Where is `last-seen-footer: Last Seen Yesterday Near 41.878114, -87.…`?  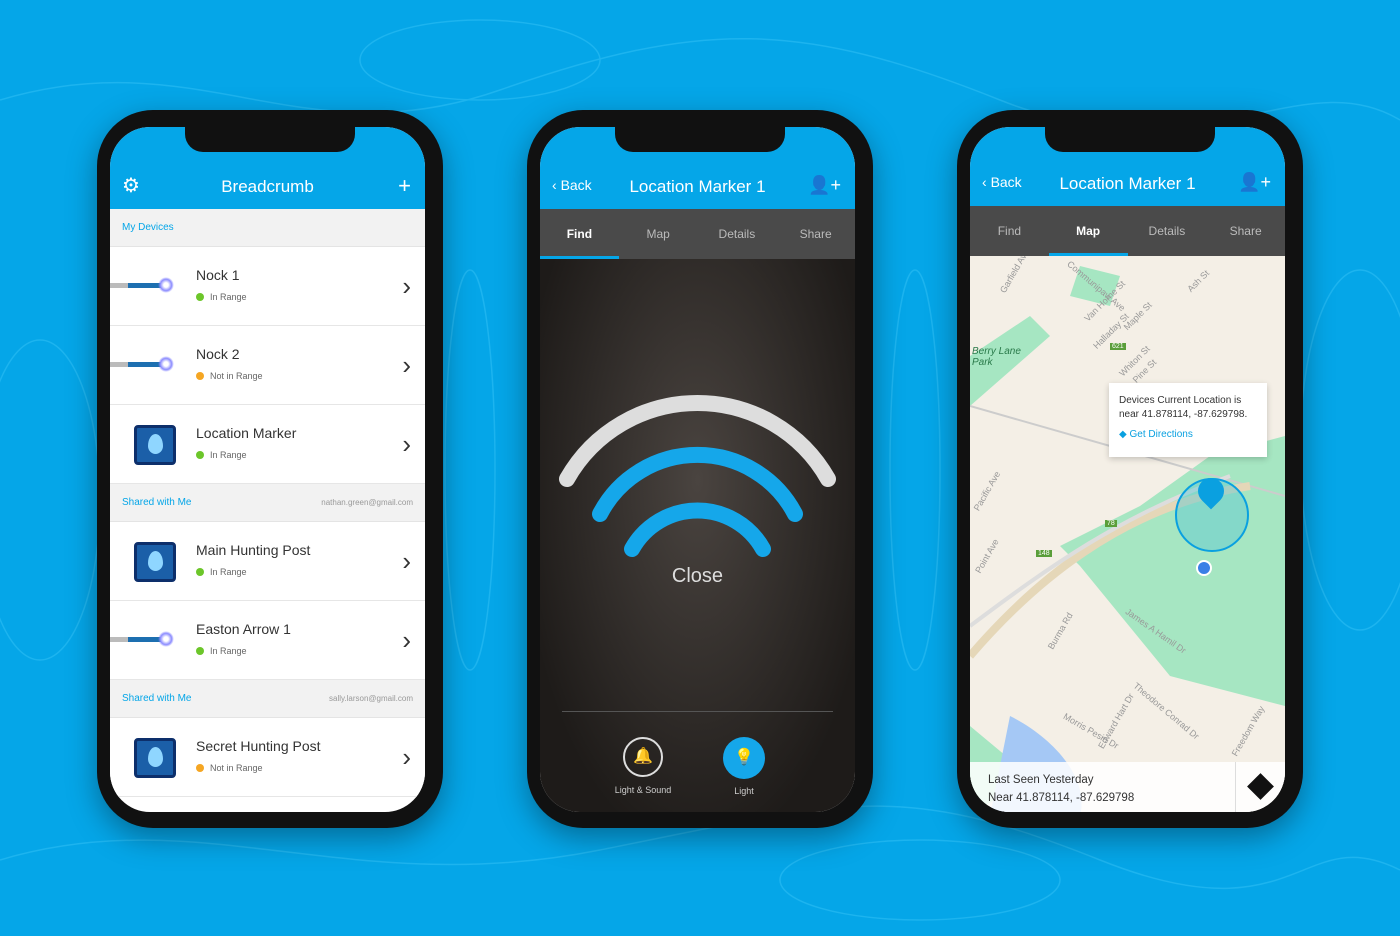
last-seen-footer: Last Seen Yesterday Near 41.878114, -87.… is located at coordinates (1127, 787).